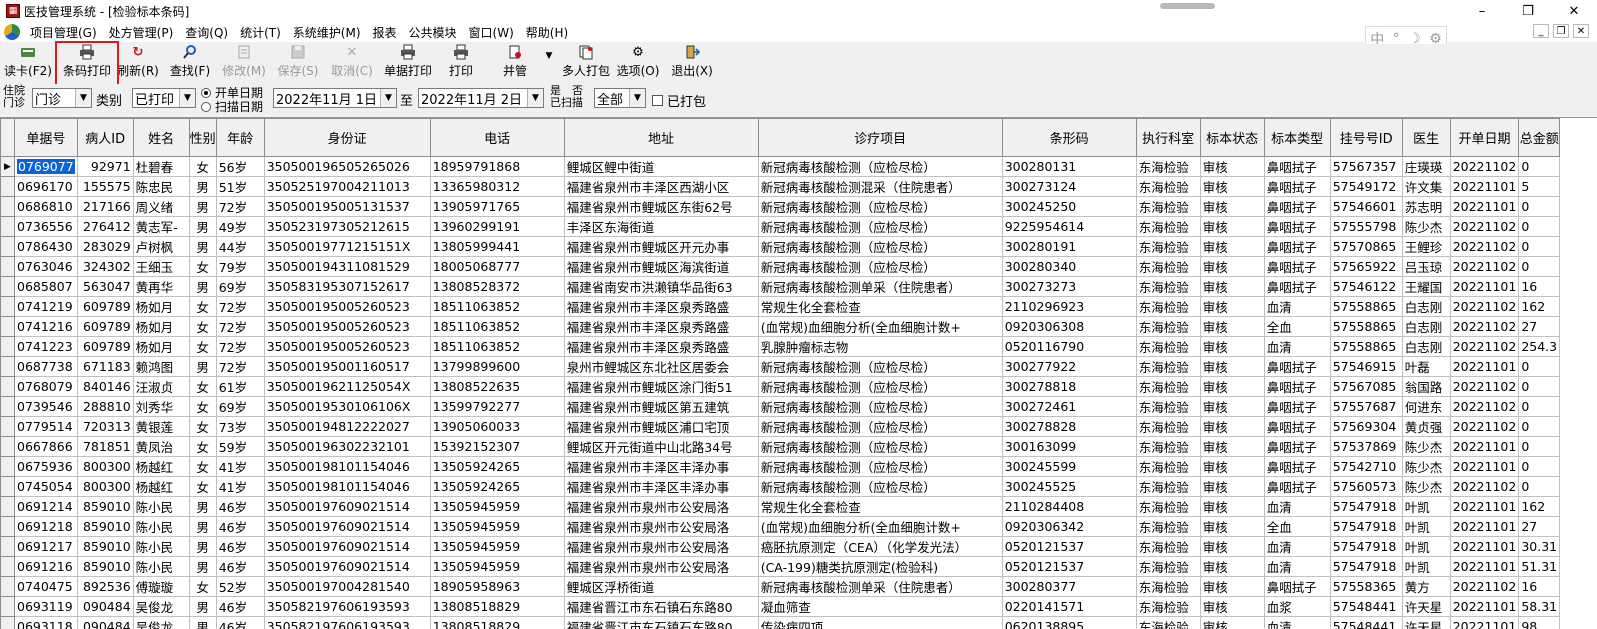 The image size is (1597, 629). Describe the element at coordinates (161, 466) in the screenshot. I see `table-cell: 杨越红` at that location.